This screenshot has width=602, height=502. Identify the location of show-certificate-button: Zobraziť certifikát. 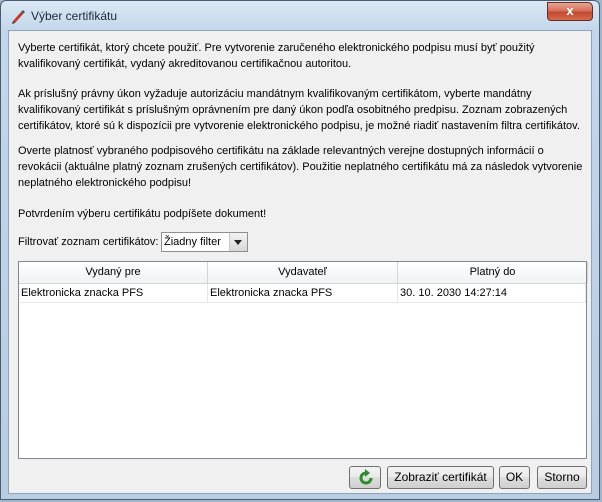
(440, 477).